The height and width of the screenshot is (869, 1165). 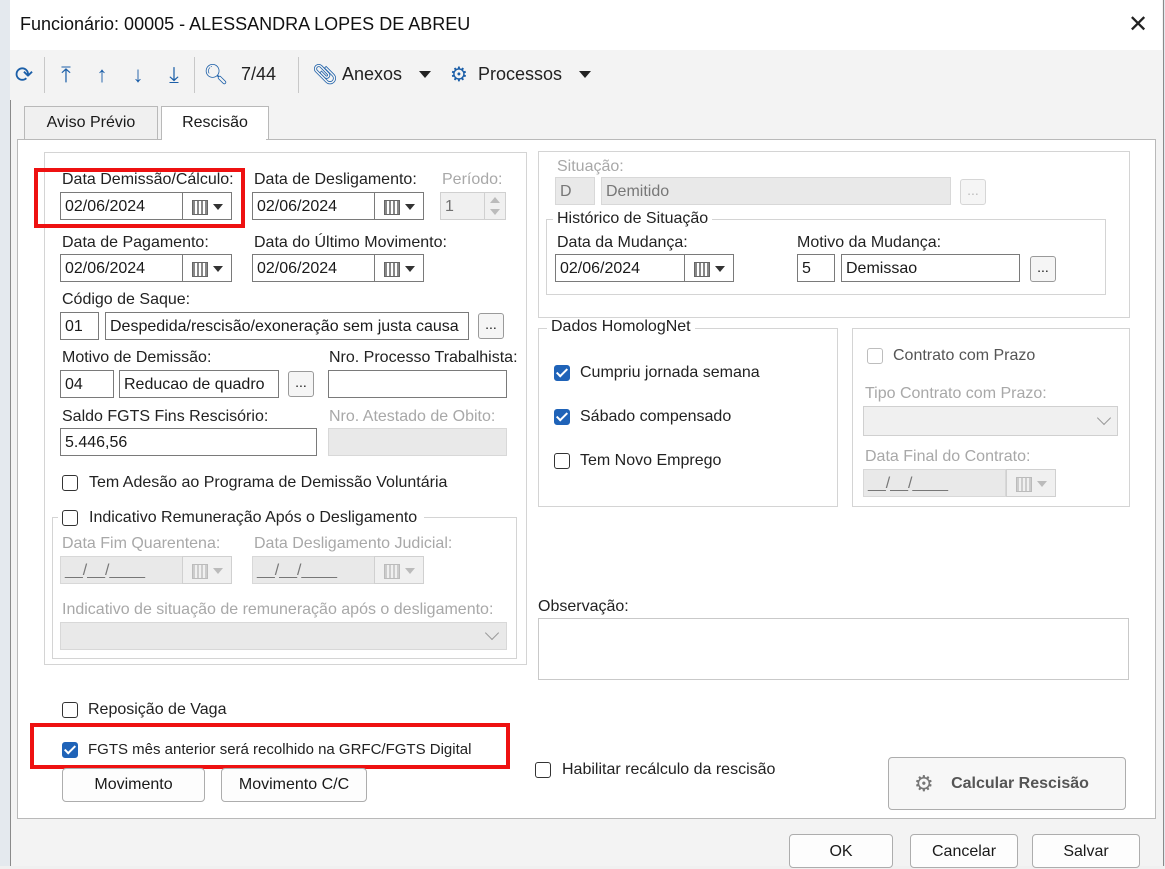 I want to click on data-pagamento-label: Data de Pagamento:, so click(x=135, y=242).